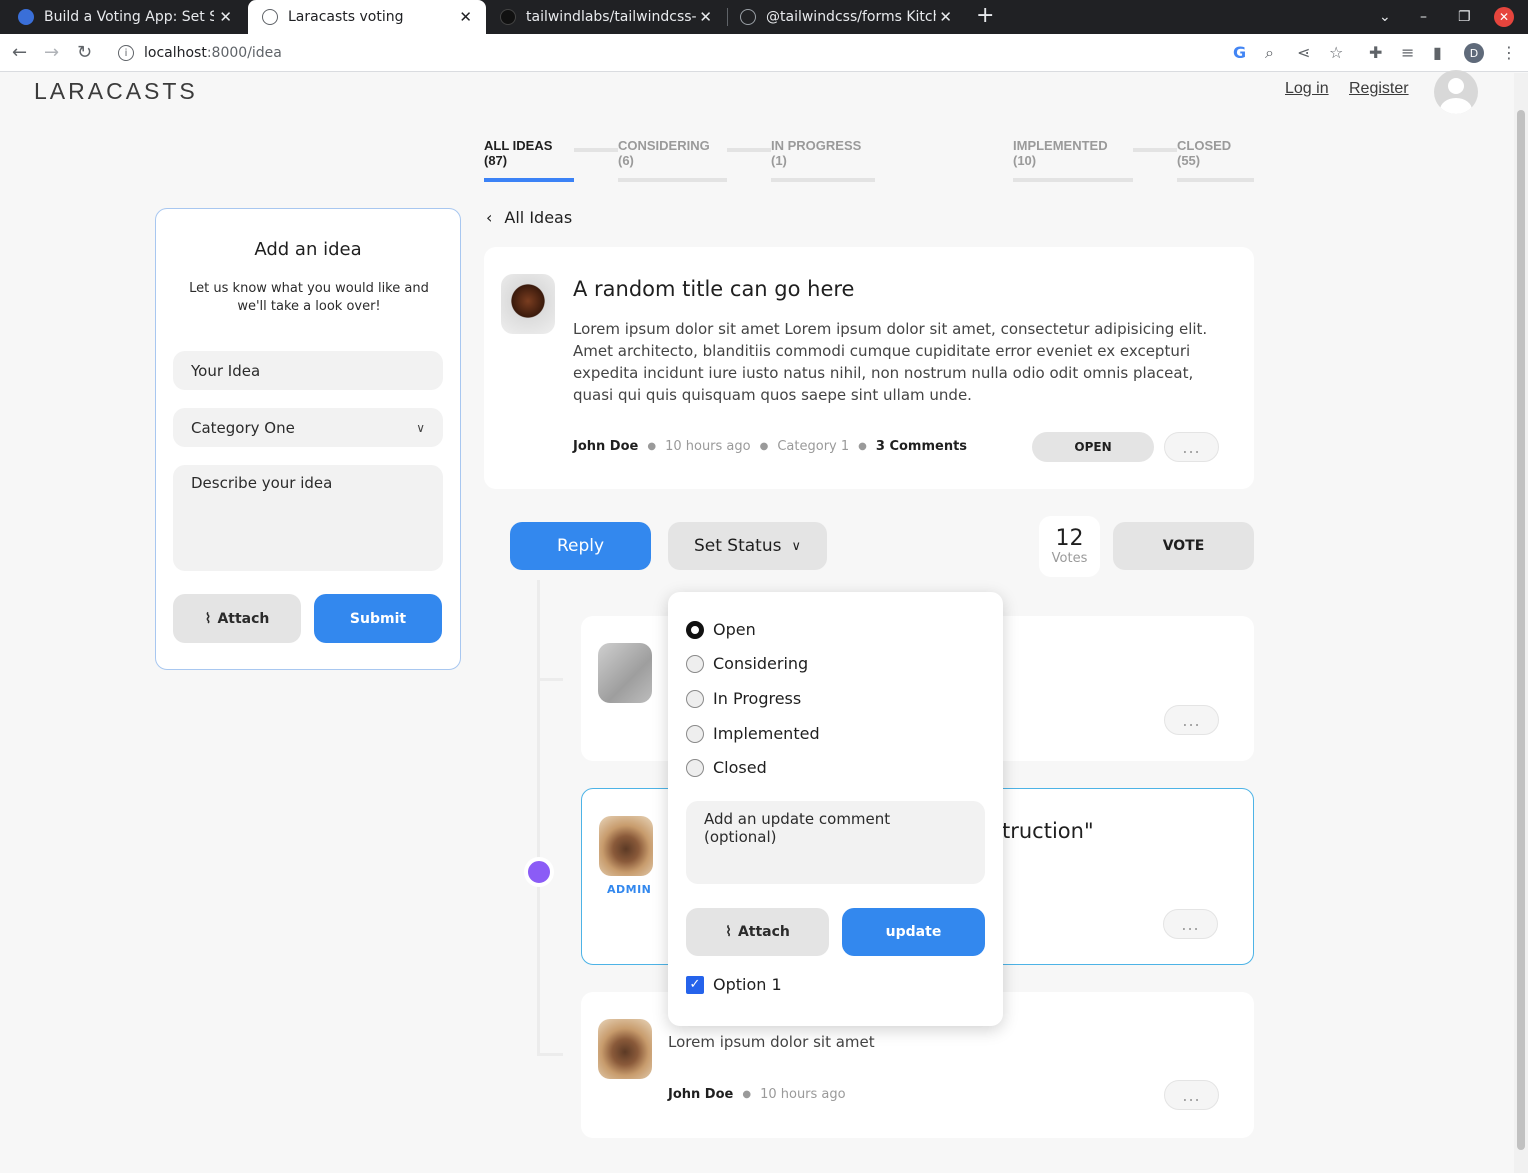 The height and width of the screenshot is (1173, 1528). Describe the element at coordinates (851, 17) in the screenshot. I see `tab-title: @tailwindcss/forms Kitch` at that location.